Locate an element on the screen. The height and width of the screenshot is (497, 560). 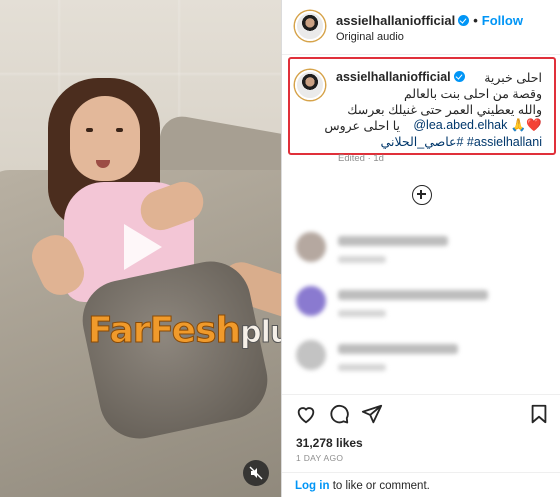
action-bar is located at coordinates (421, 411).